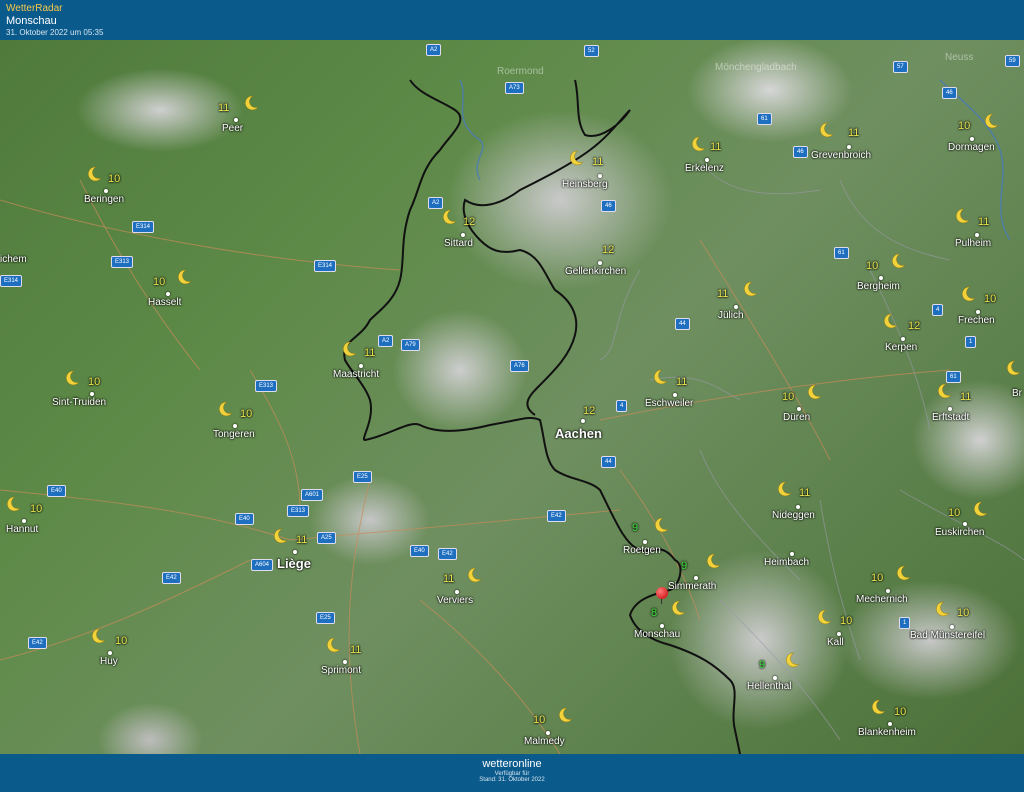  I want to click on city-label: Verviers, so click(455, 600).